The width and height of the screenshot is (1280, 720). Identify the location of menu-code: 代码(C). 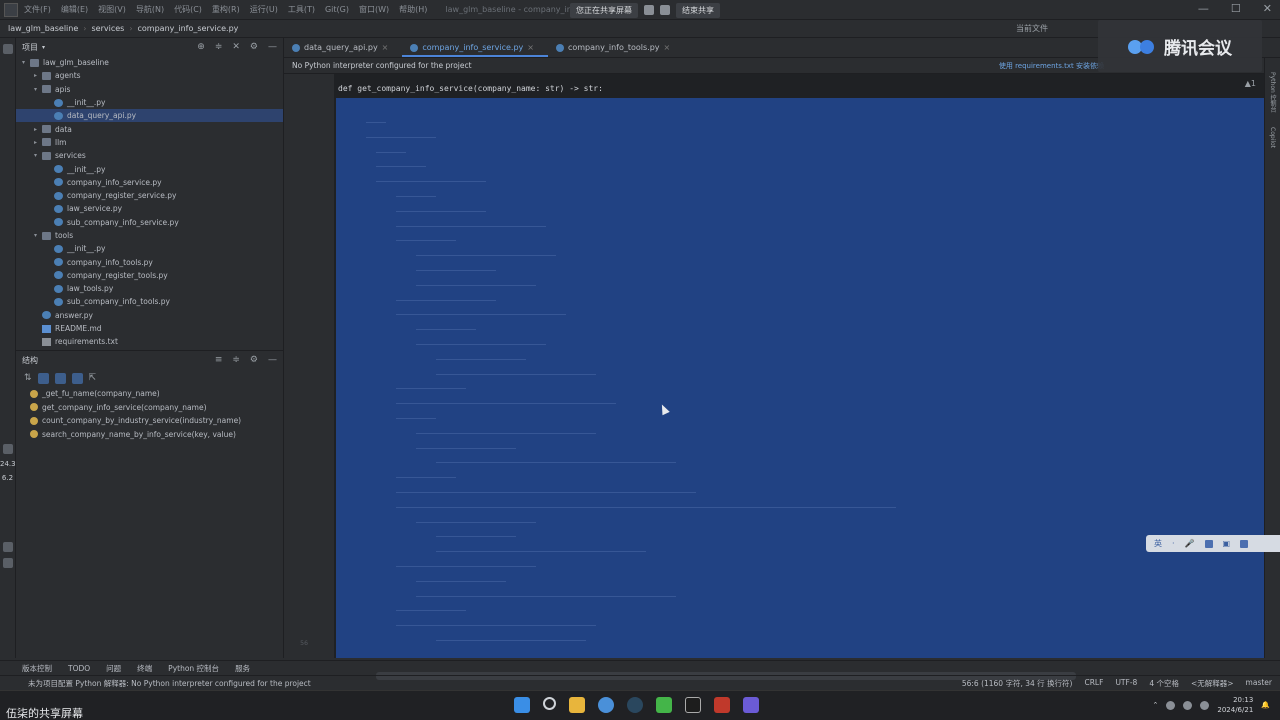
(188, 9).